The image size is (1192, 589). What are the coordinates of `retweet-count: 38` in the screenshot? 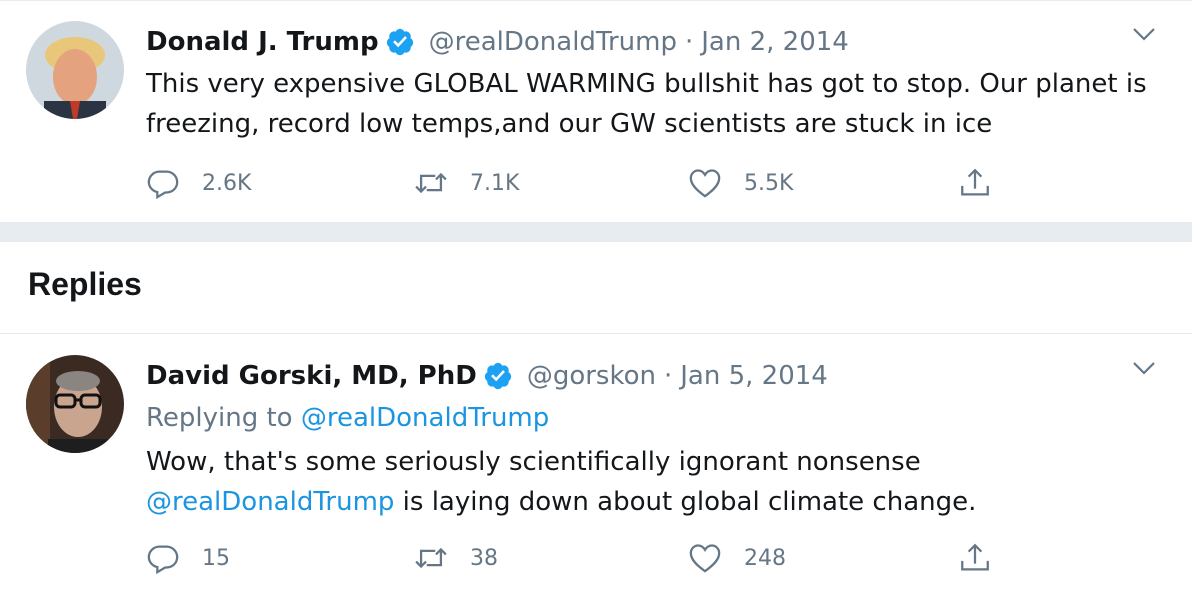 It's located at (484, 558).